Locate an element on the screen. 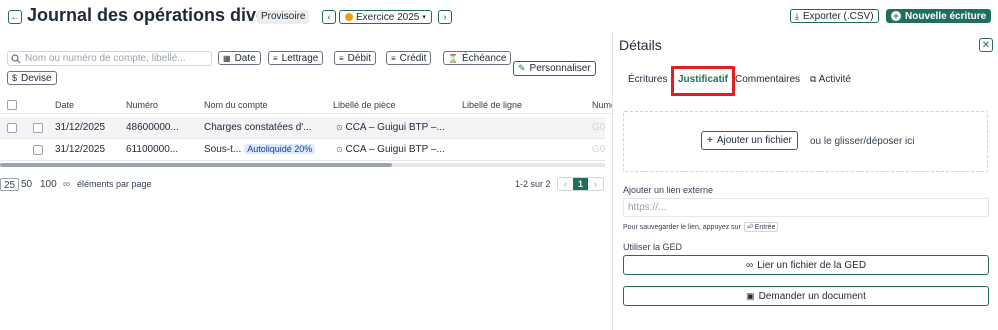 This screenshot has height=330, width=998. filter-echeance-button: ⌛ Échéance is located at coordinates (477, 58).